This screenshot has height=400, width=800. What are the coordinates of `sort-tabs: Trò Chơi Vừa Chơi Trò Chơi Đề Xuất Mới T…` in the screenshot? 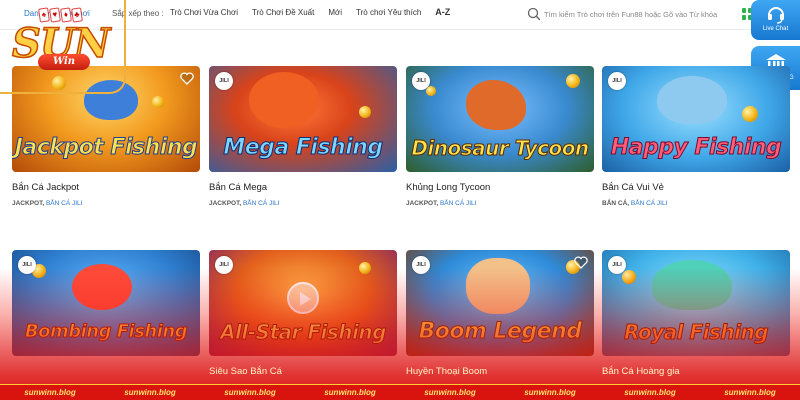 It's located at (310, 12).